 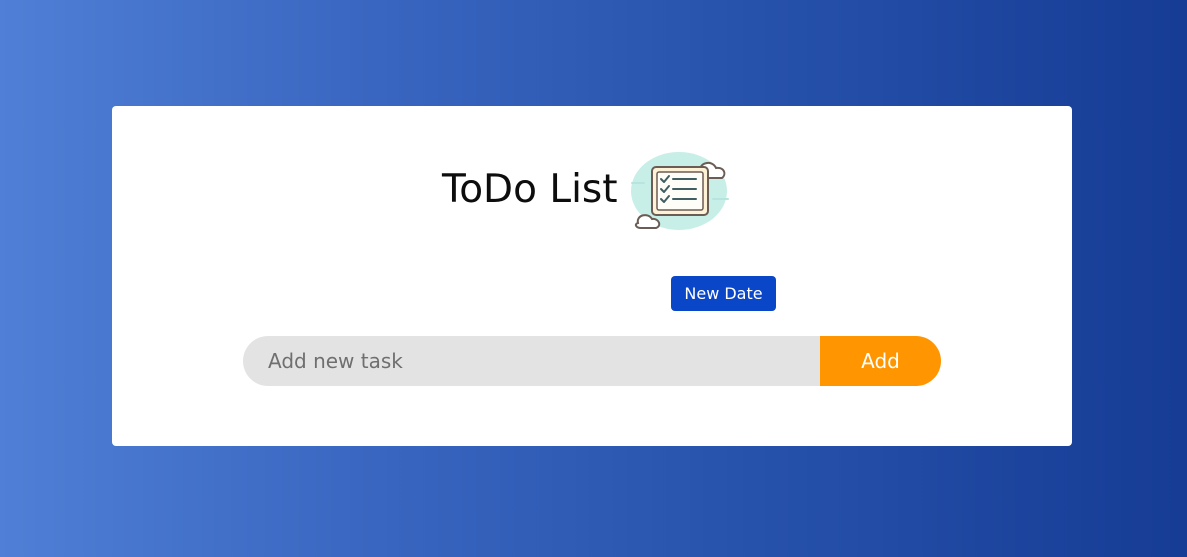 I want to click on title-row: ToDo List, so click(x=587, y=189).